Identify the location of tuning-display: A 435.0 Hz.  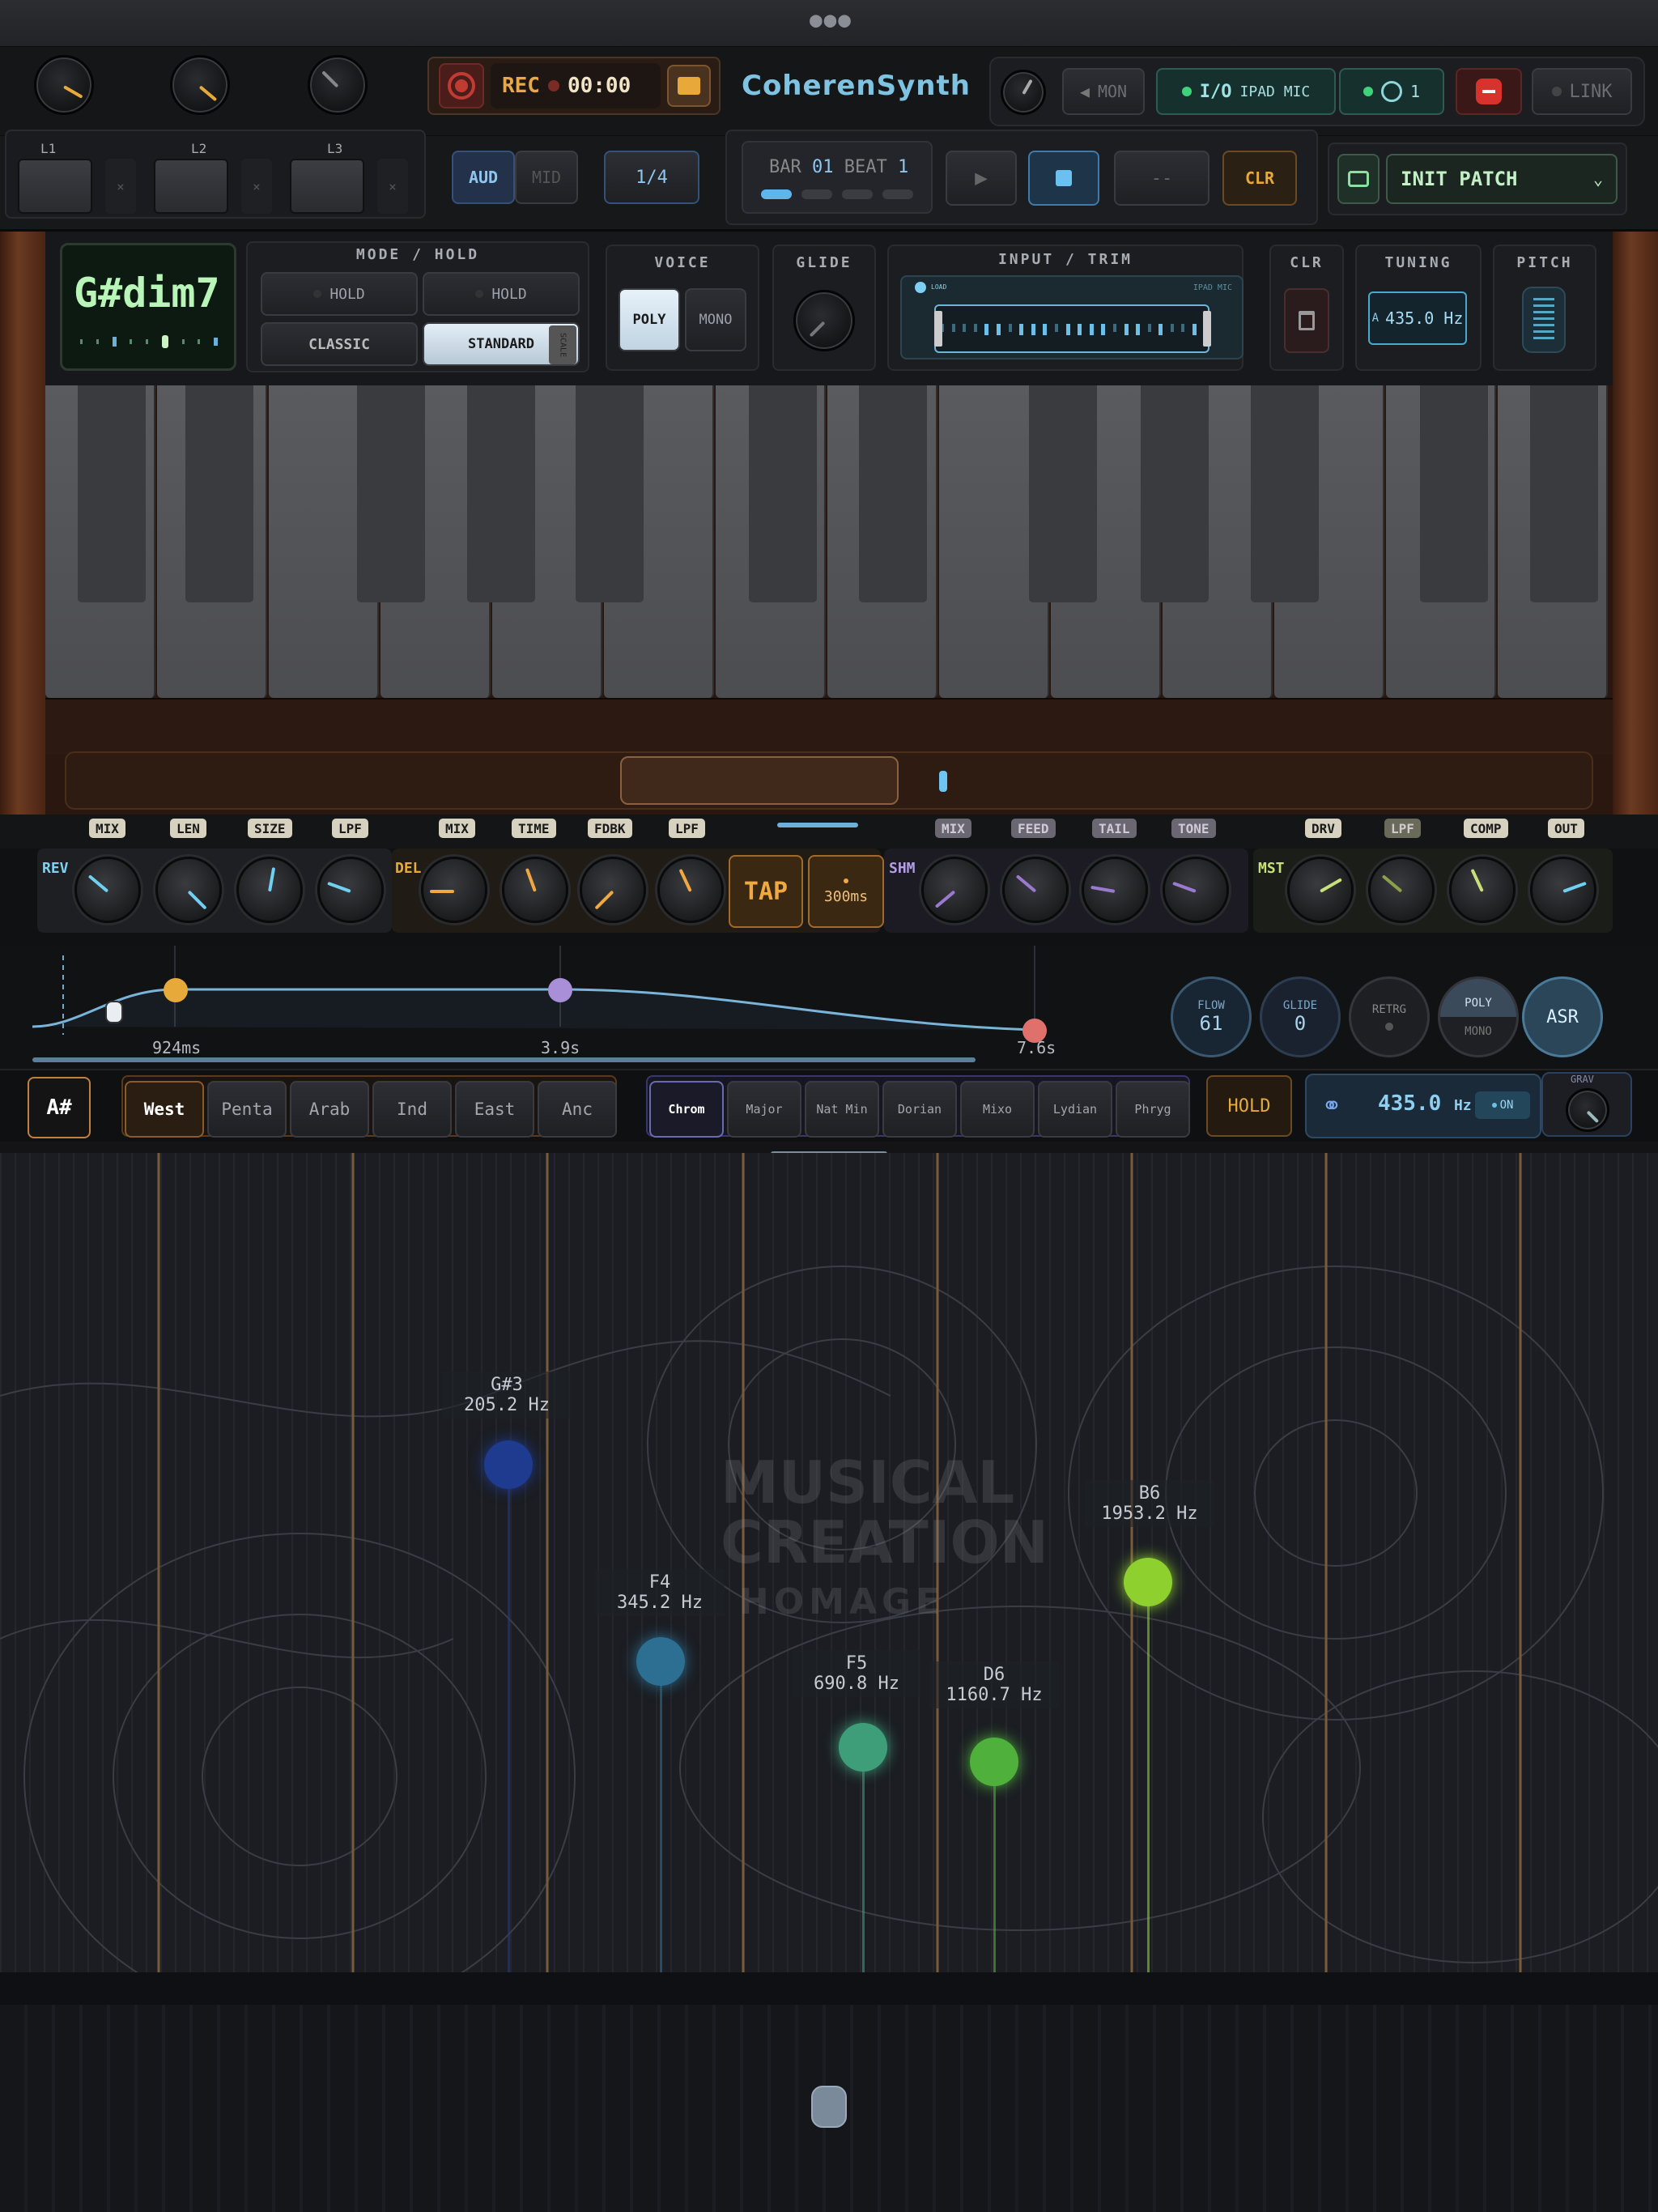
(1417, 318).